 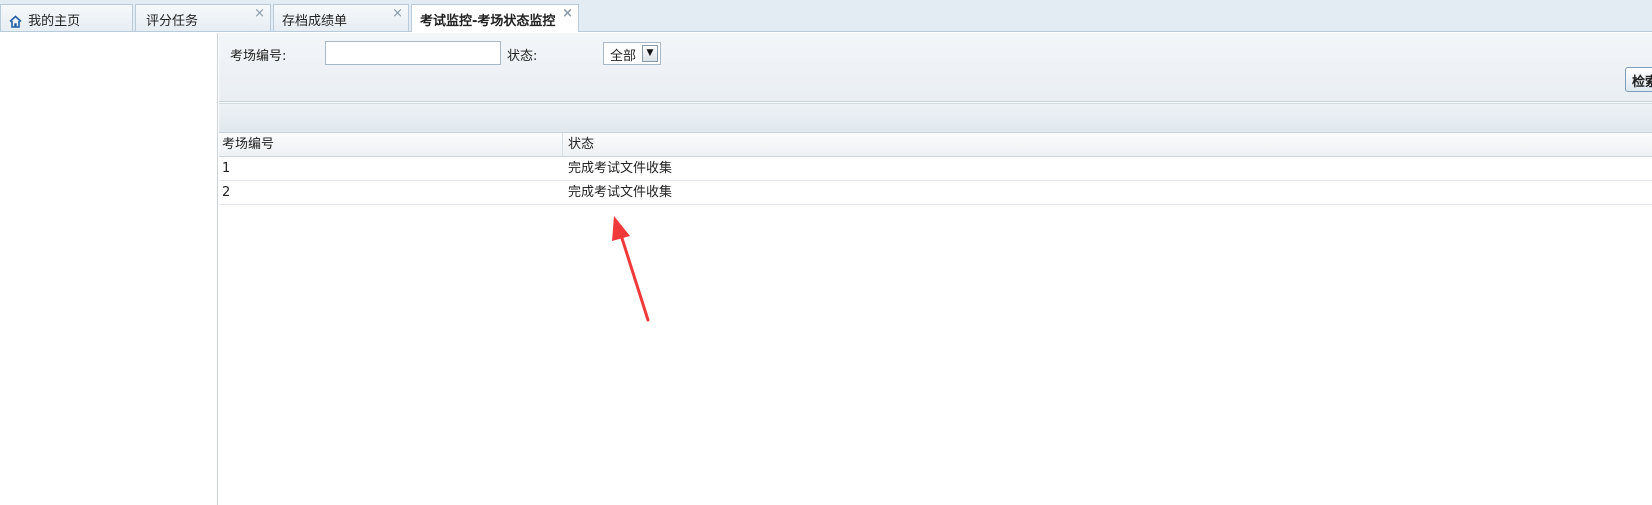 What do you see at coordinates (1638, 79) in the screenshot?
I see `search-button: 检索` at bounding box center [1638, 79].